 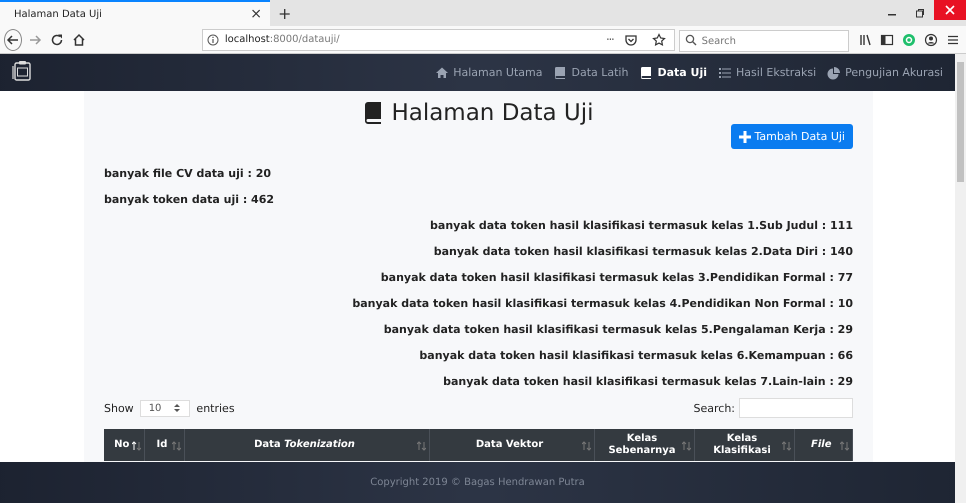 What do you see at coordinates (590, 73) in the screenshot?
I see `nav-link: Data Latih` at bounding box center [590, 73].